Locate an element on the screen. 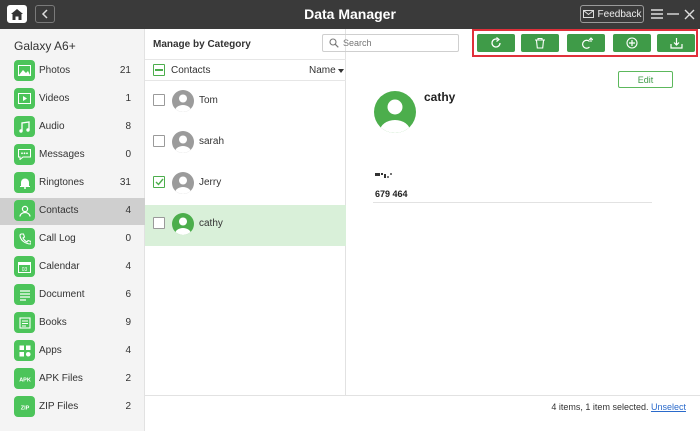 Image resolution: width=700 pixels, height=431 pixels. sidebar-item-calendar: 03 Calendar 4 is located at coordinates (72, 267).